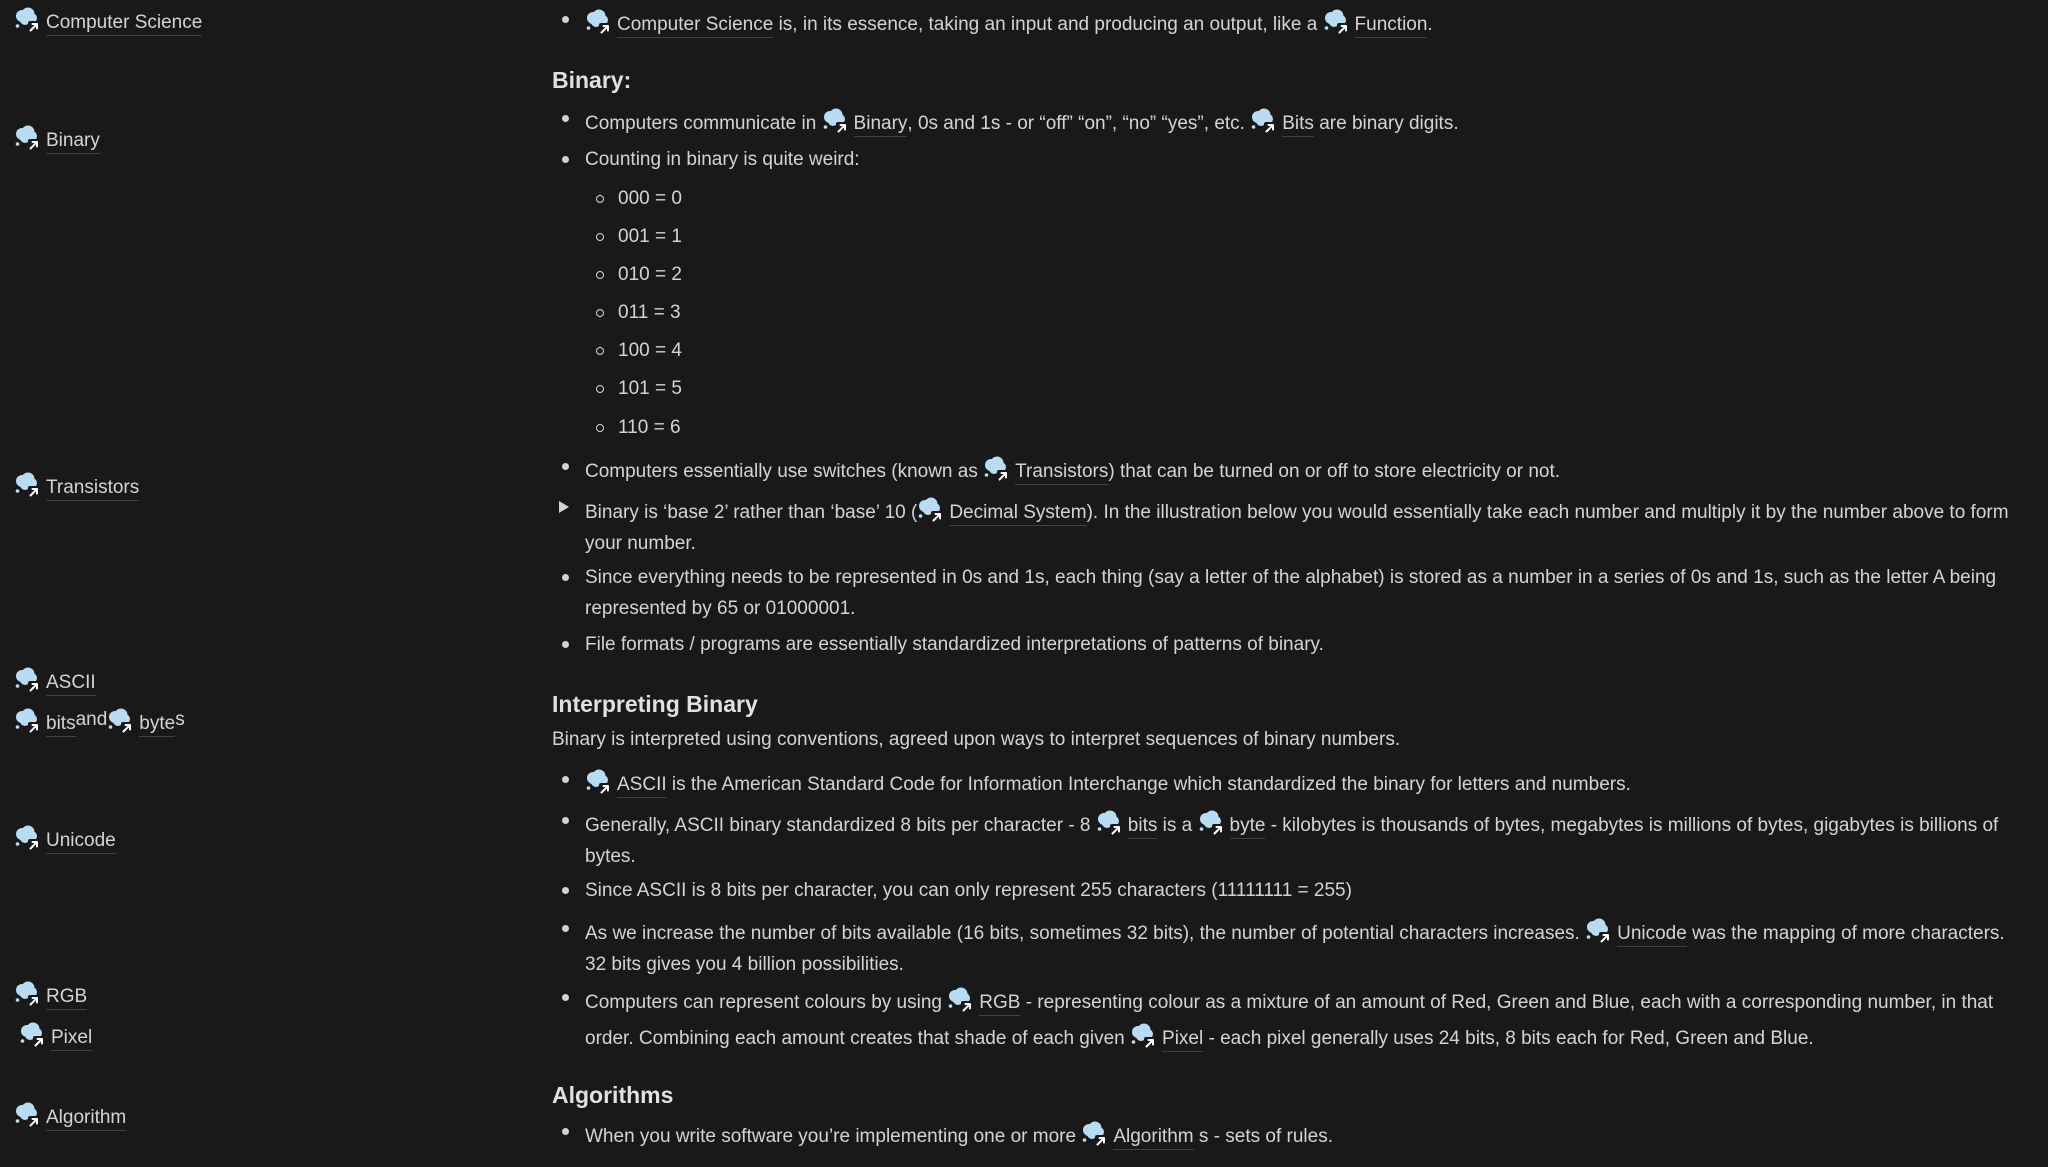 The image size is (2048, 1167). What do you see at coordinates (1430, 24) in the screenshot?
I see `text-run: .` at bounding box center [1430, 24].